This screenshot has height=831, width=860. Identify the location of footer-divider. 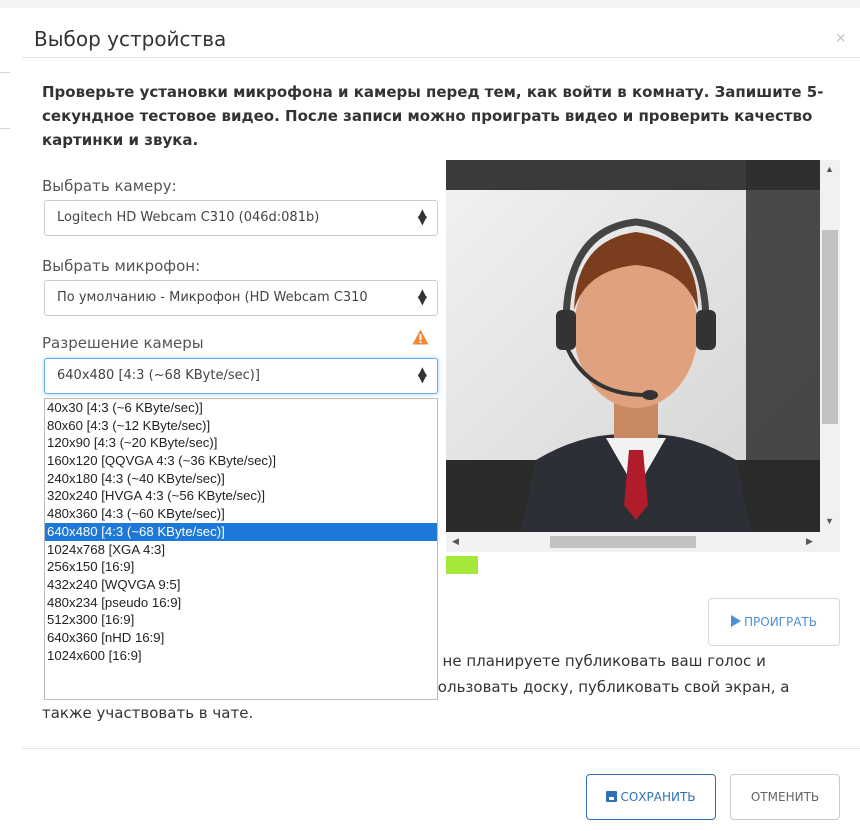
(441, 748).